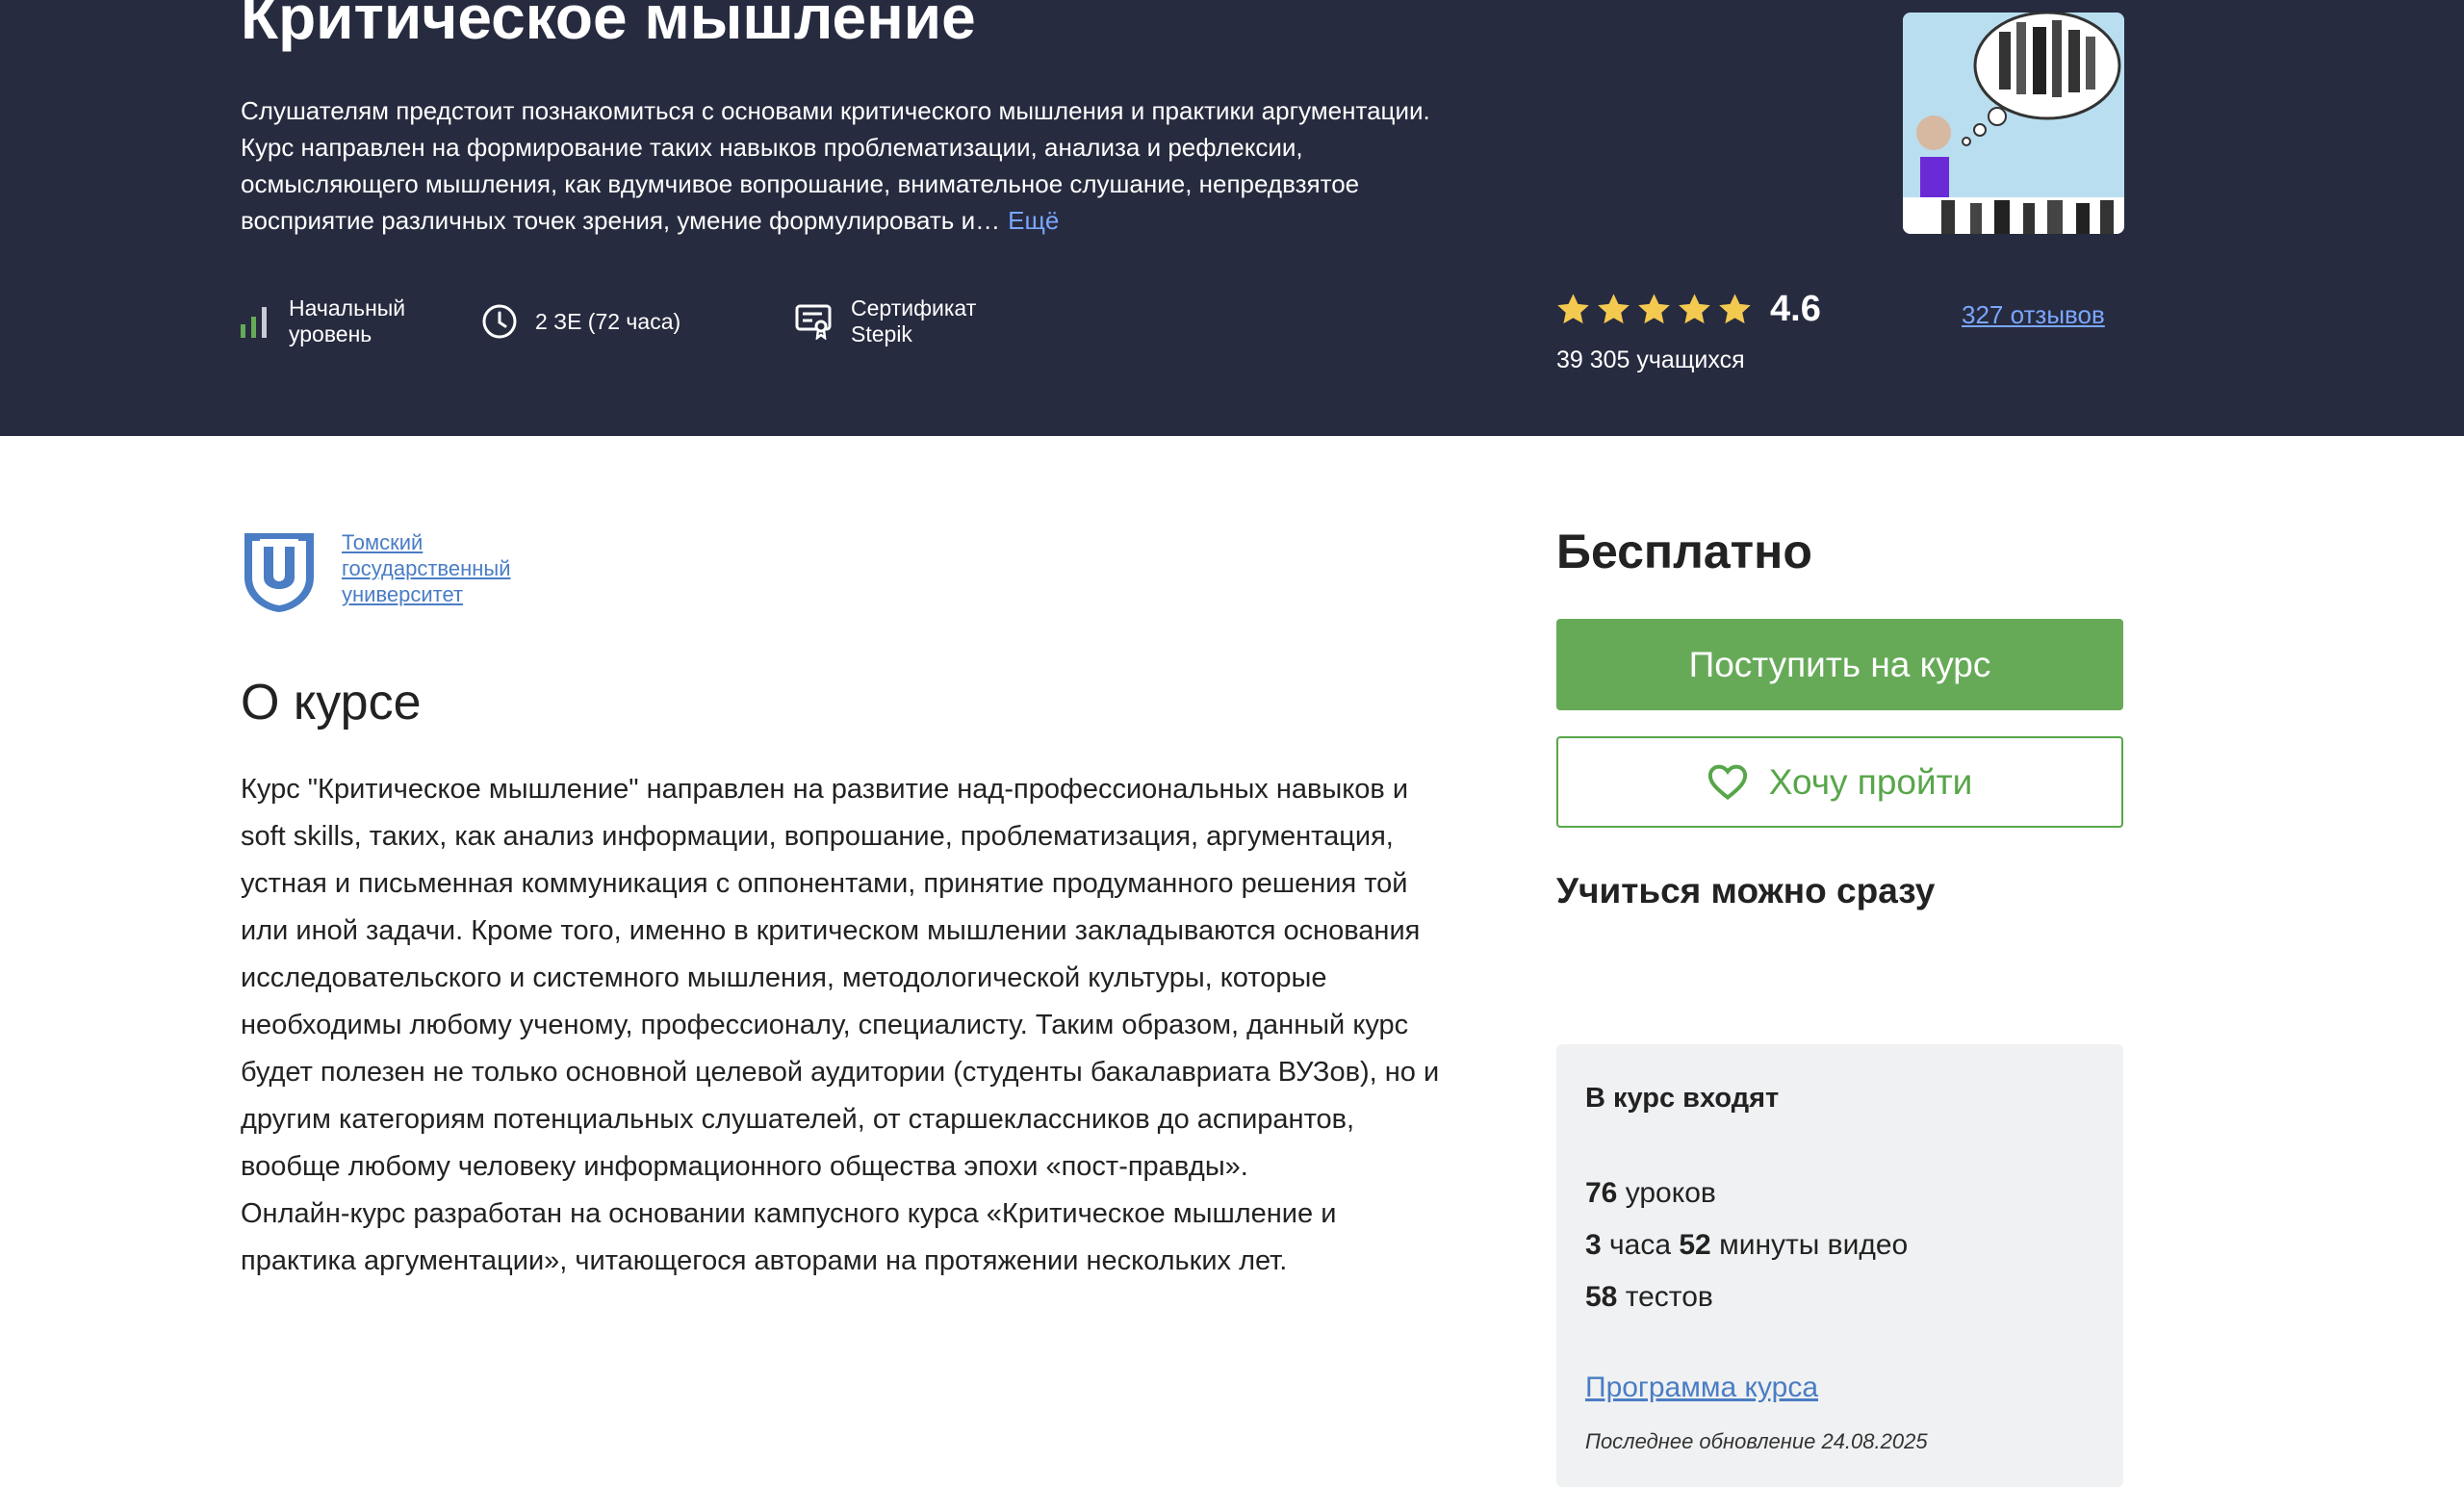 This screenshot has width=2464, height=1487. I want to click on enroll-button: Поступить на курс, so click(1839, 664).